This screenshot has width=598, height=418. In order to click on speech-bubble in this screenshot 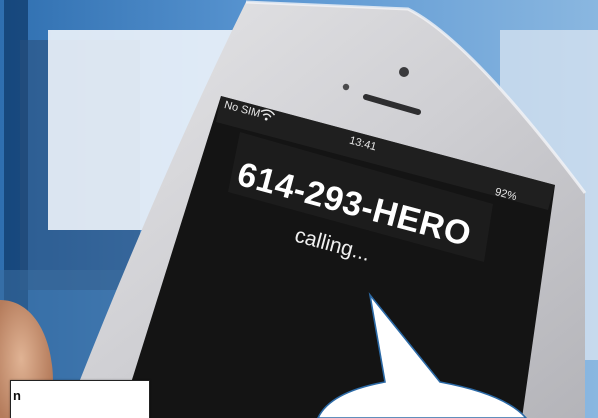, I will do `click(422, 355)`.